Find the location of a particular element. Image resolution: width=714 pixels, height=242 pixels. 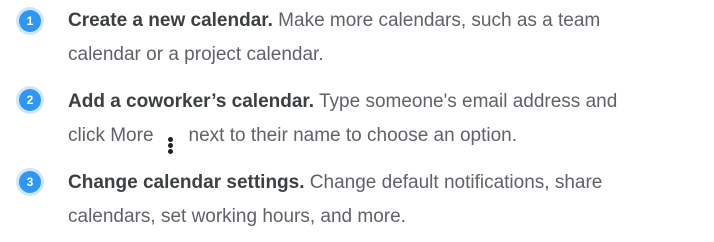

step-text-line1: Type someone's email address and is located at coordinates (468, 101).